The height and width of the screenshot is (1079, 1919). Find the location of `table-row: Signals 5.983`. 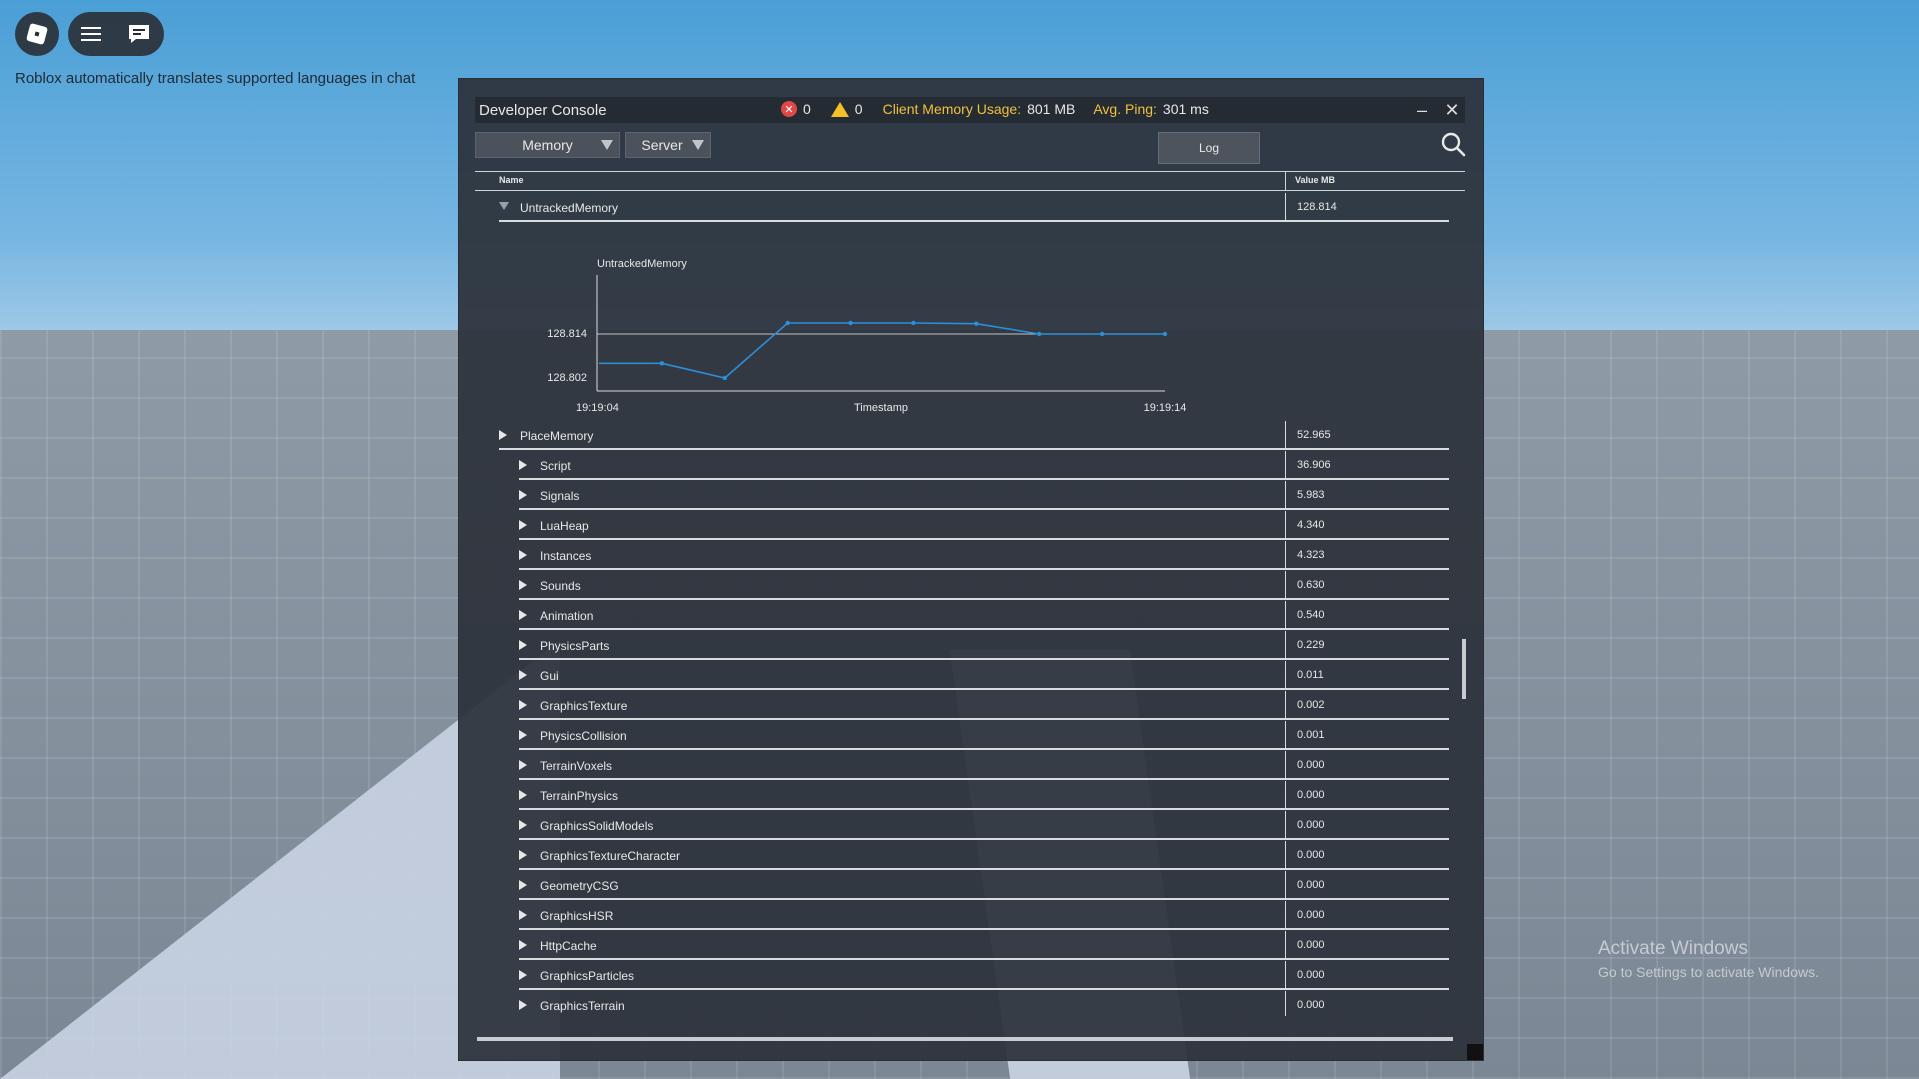

table-row: Signals 5.983 is located at coordinates (984, 495).